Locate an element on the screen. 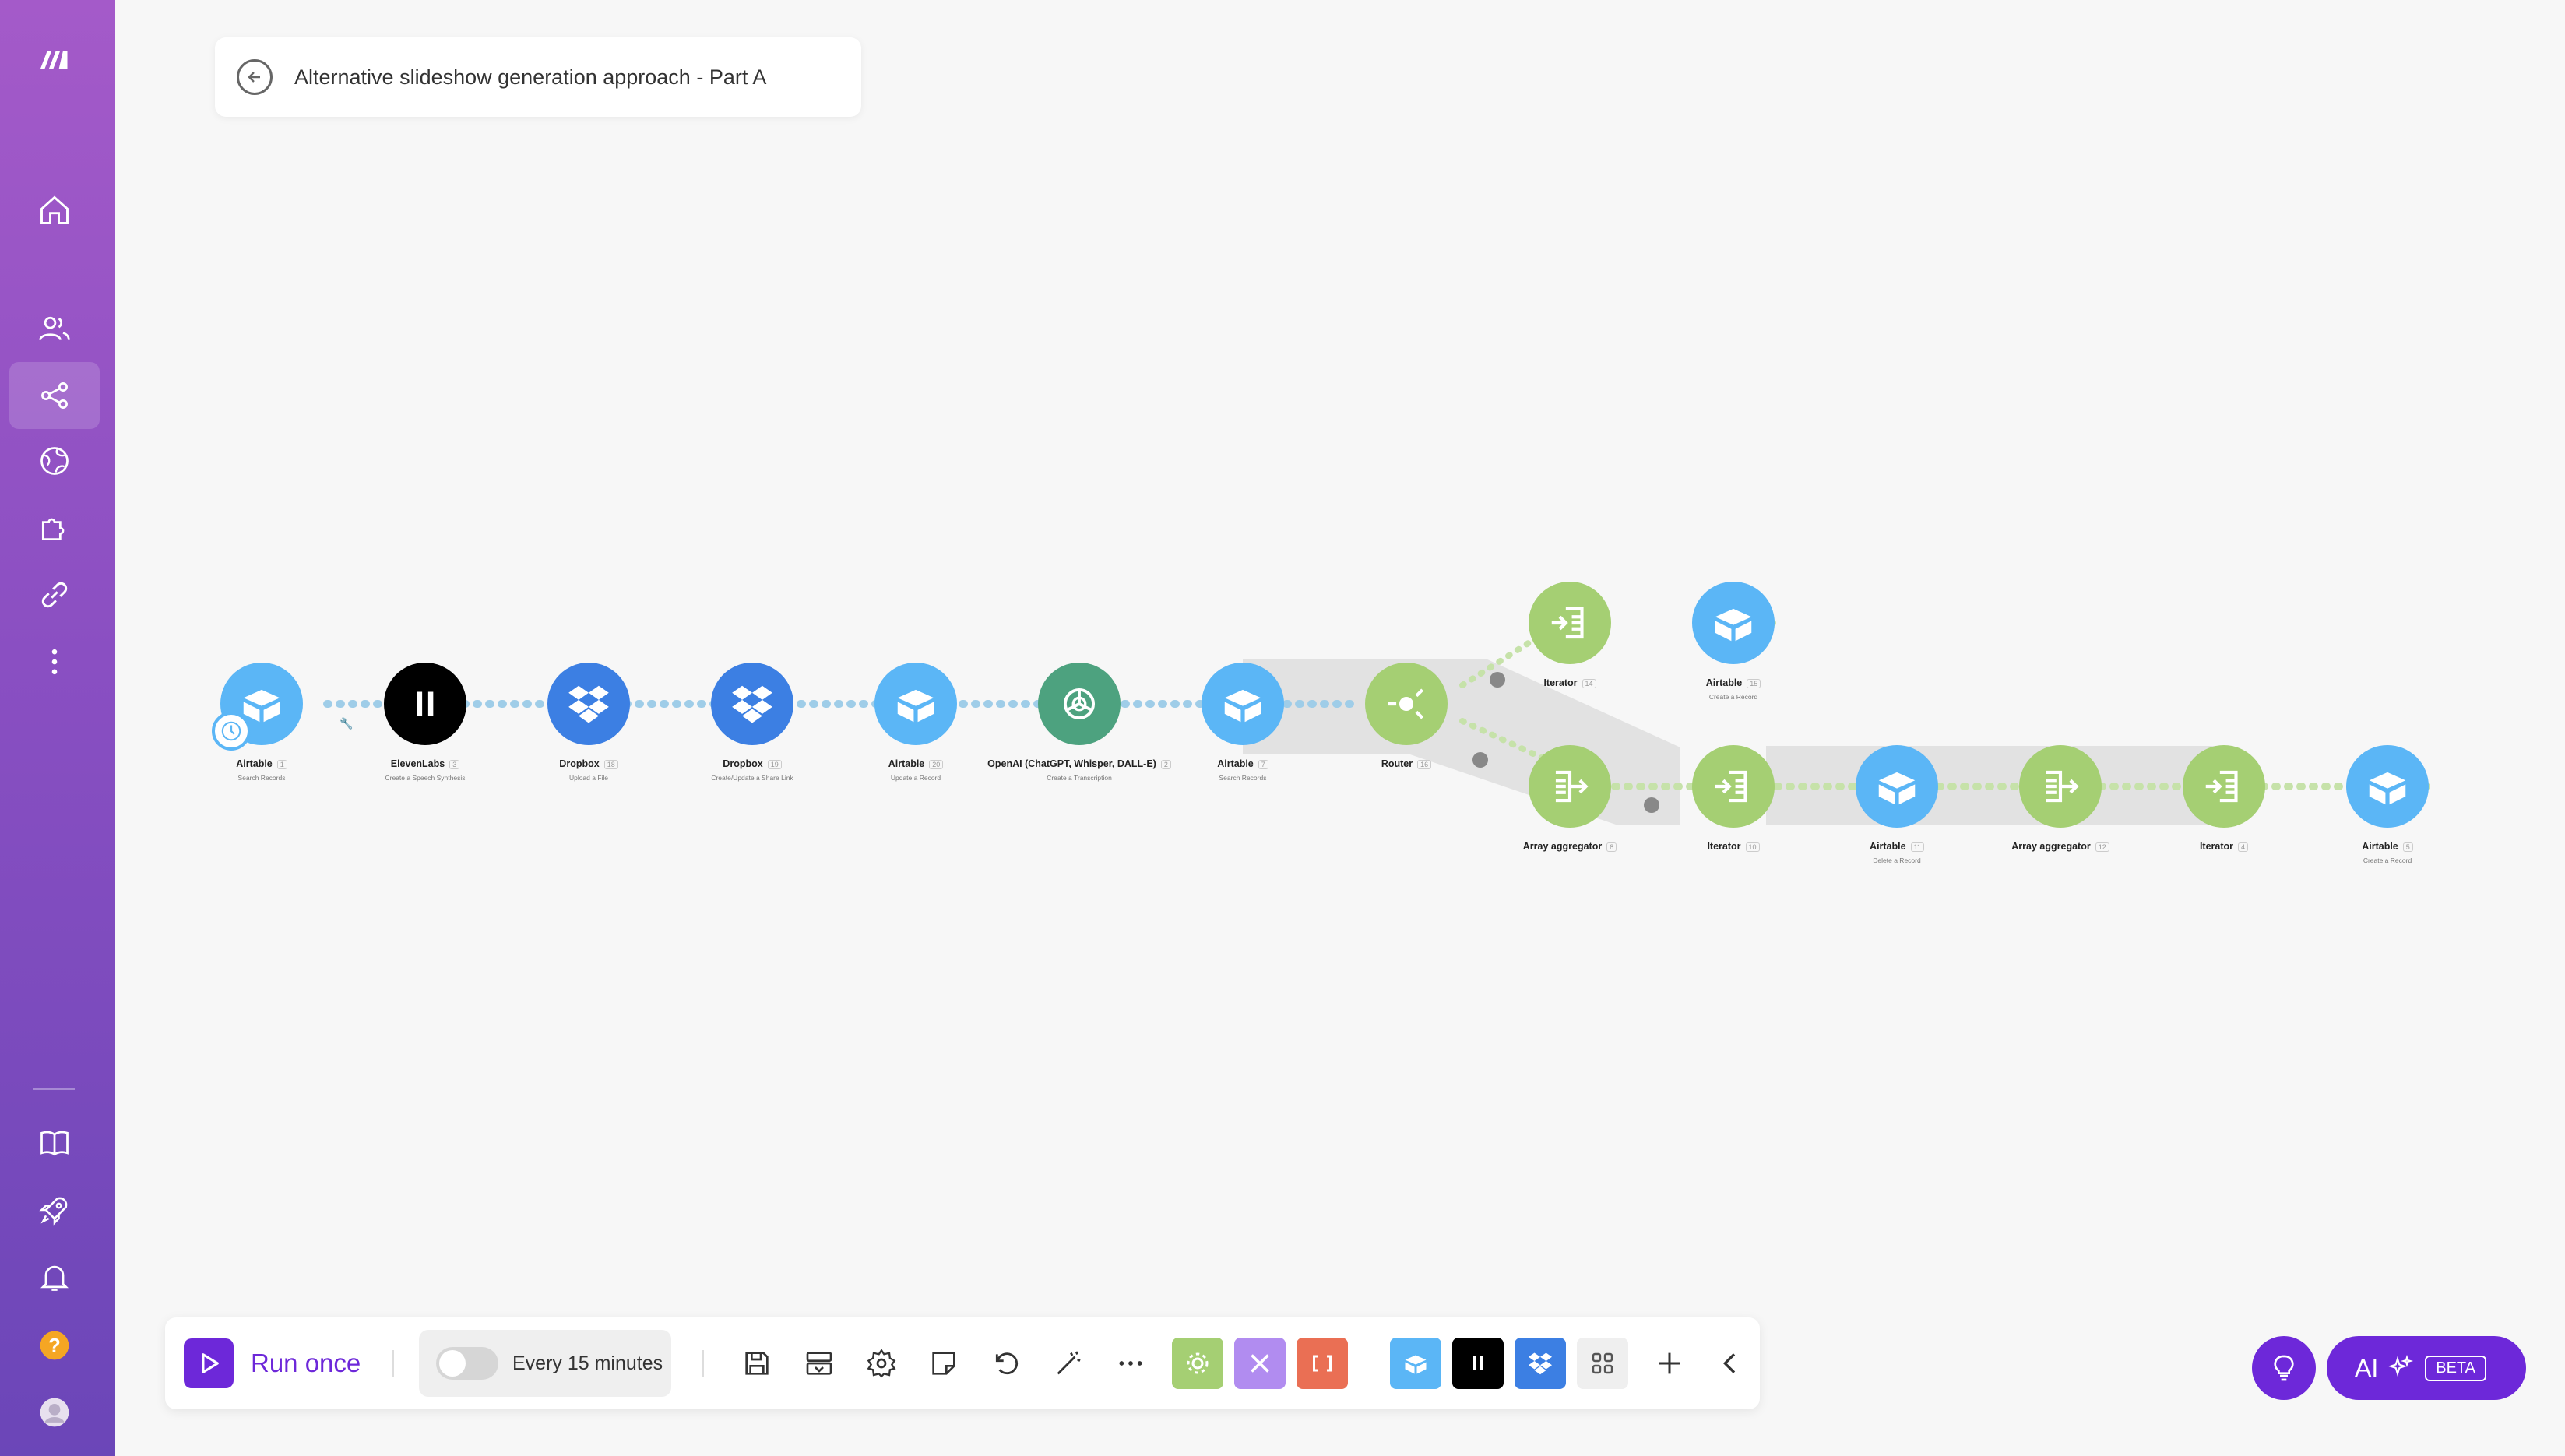 The image size is (2565, 1456). sidebar-item-help: ? is located at coordinates (54, 1345).